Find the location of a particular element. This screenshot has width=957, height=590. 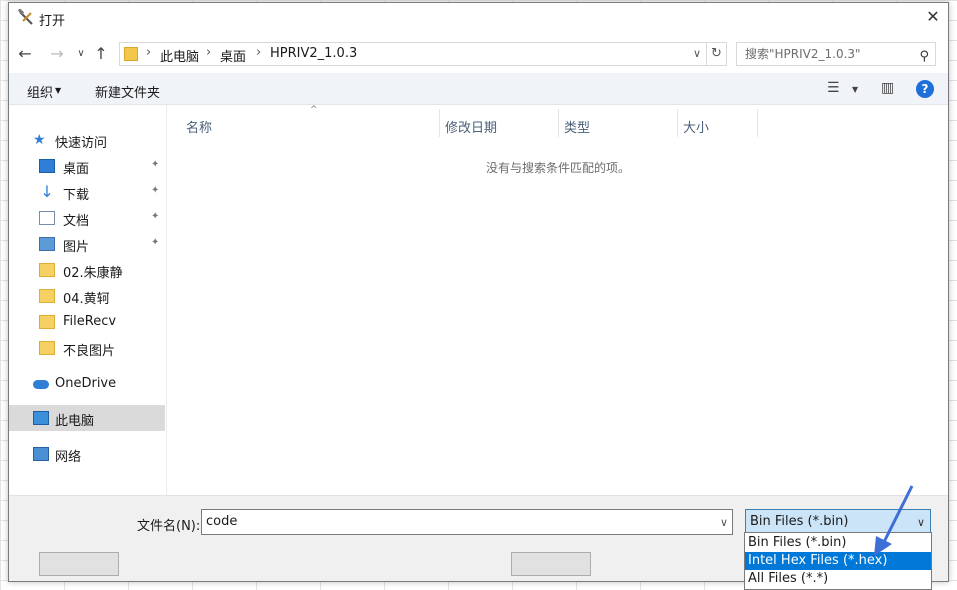

sidebar-item-folder-02: 02.朱康静 is located at coordinates (87, 270).